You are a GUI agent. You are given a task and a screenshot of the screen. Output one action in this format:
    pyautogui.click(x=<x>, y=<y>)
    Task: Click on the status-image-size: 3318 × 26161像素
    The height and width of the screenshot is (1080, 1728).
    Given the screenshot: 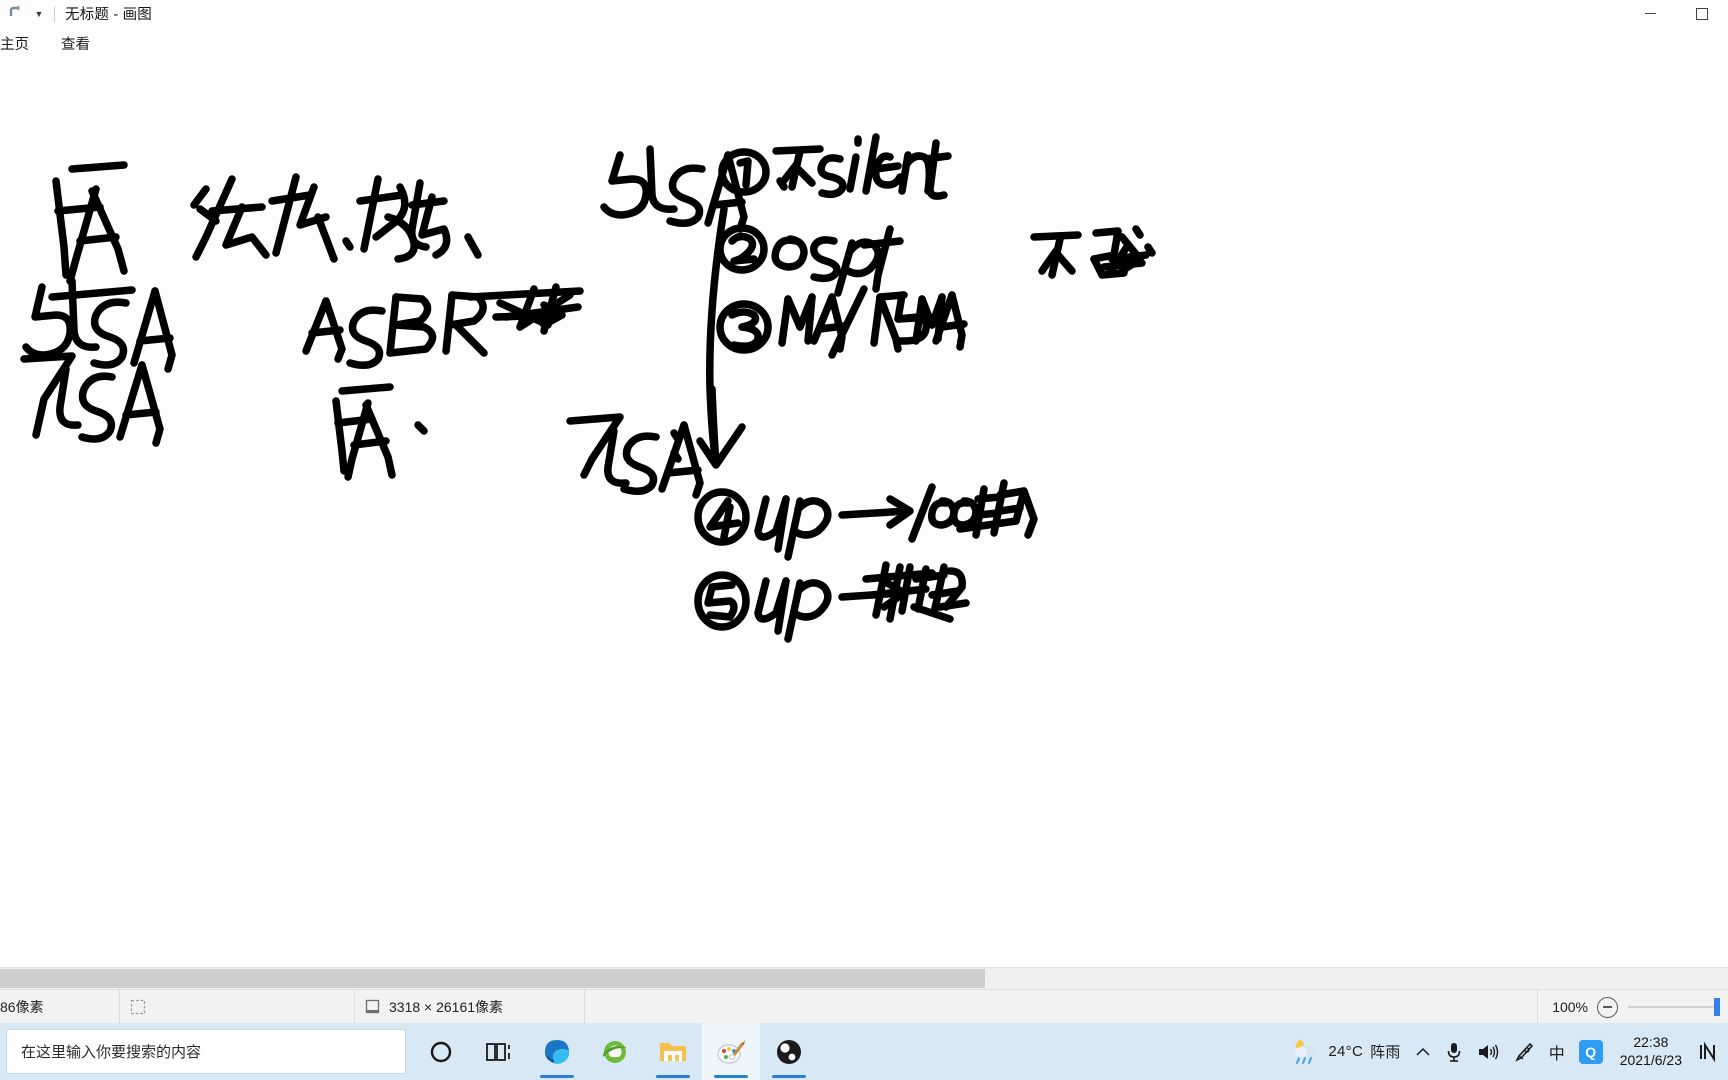 What is the action you would take?
    pyautogui.click(x=470, y=1007)
    